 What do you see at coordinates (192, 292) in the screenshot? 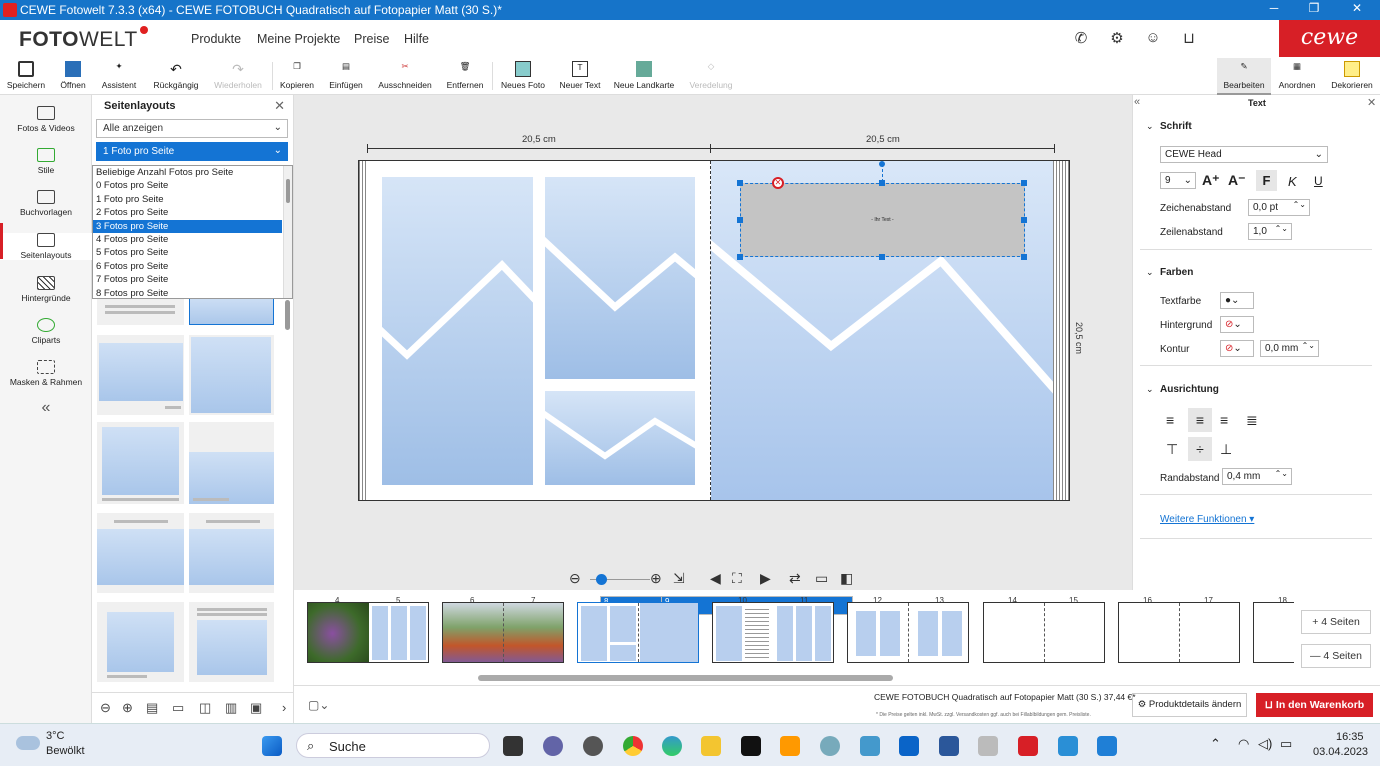
I see `dropdown-option: 8 Fotos pro Seite` at bounding box center [192, 292].